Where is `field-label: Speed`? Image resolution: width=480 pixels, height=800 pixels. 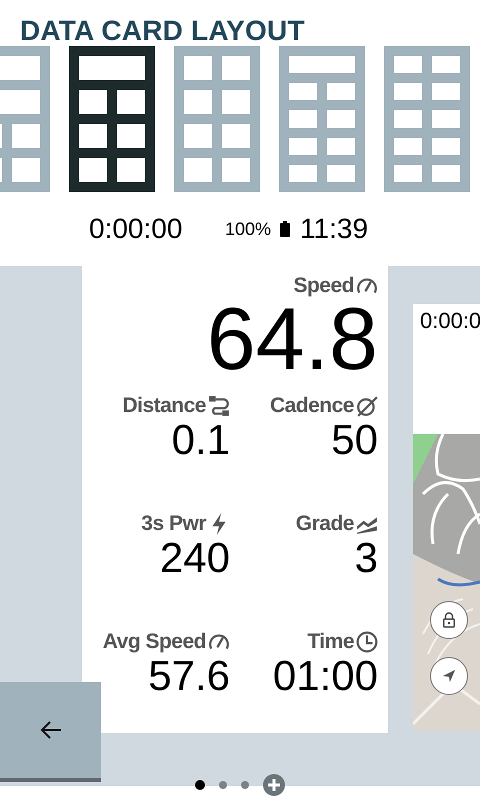
field-label: Speed is located at coordinates (323, 286).